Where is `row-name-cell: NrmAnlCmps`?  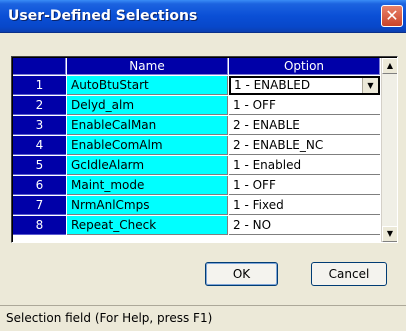 row-name-cell: NrmAnlCmps is located at coordinates (147, 205).